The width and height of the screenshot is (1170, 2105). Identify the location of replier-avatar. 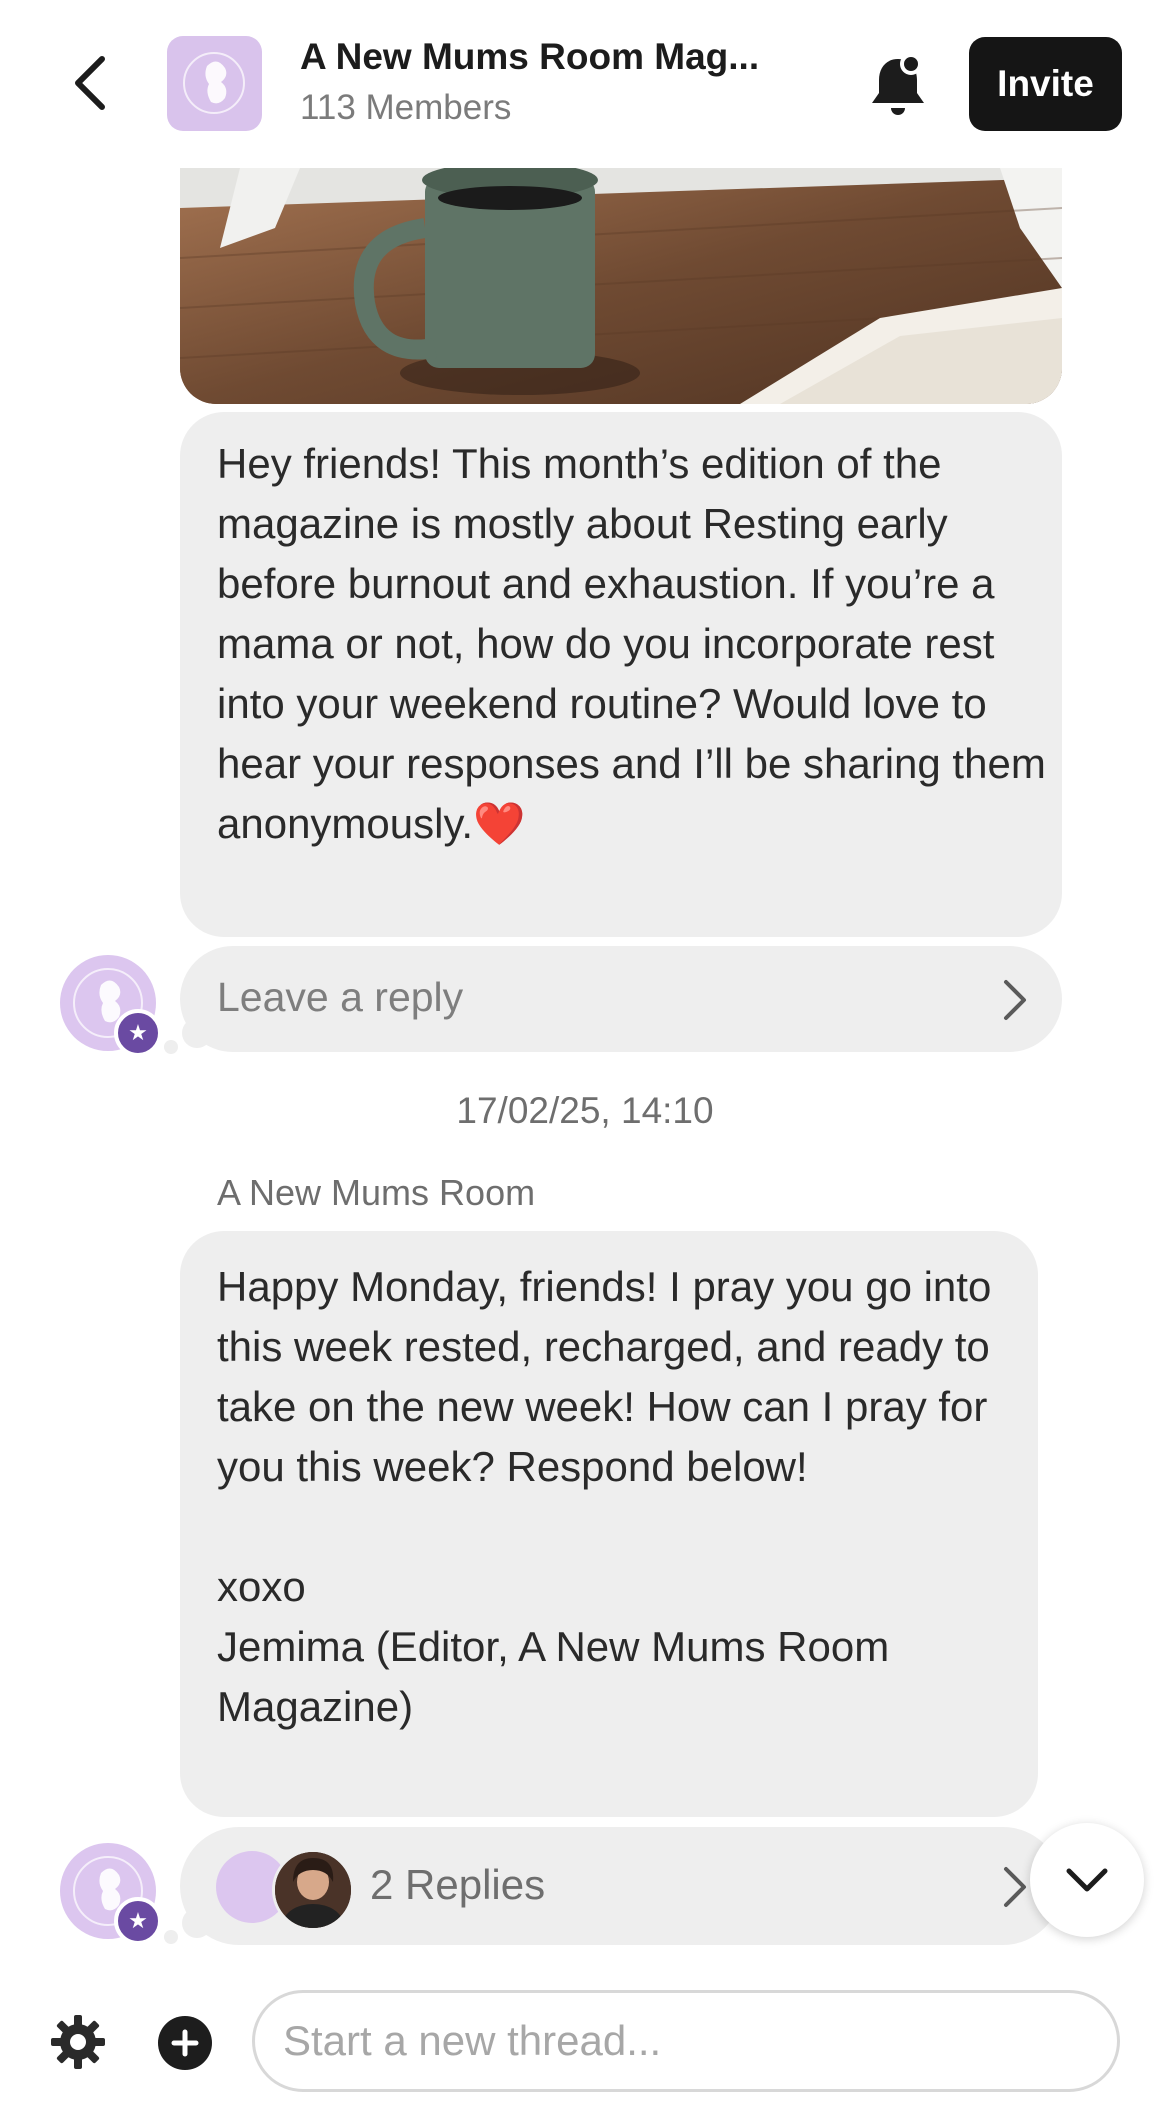
(313, 1890).